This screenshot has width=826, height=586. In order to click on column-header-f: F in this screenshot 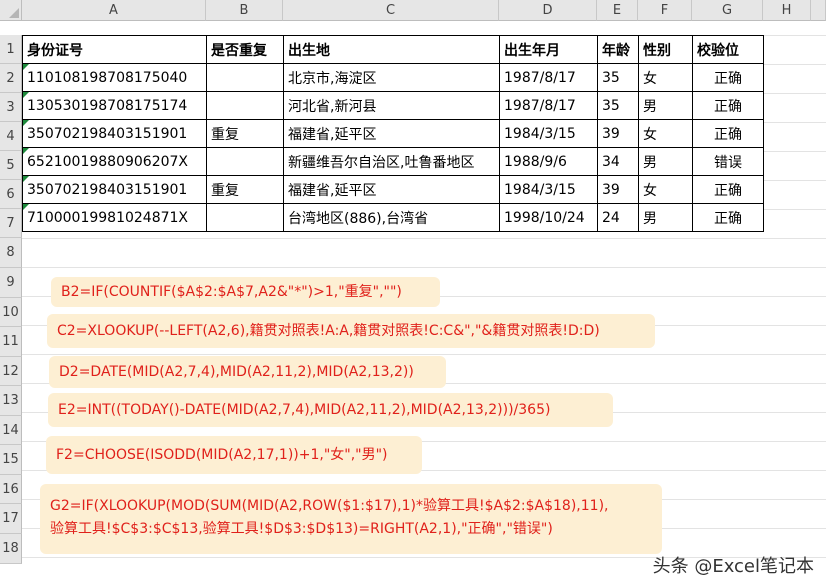, I will do `click(665, 10)`.